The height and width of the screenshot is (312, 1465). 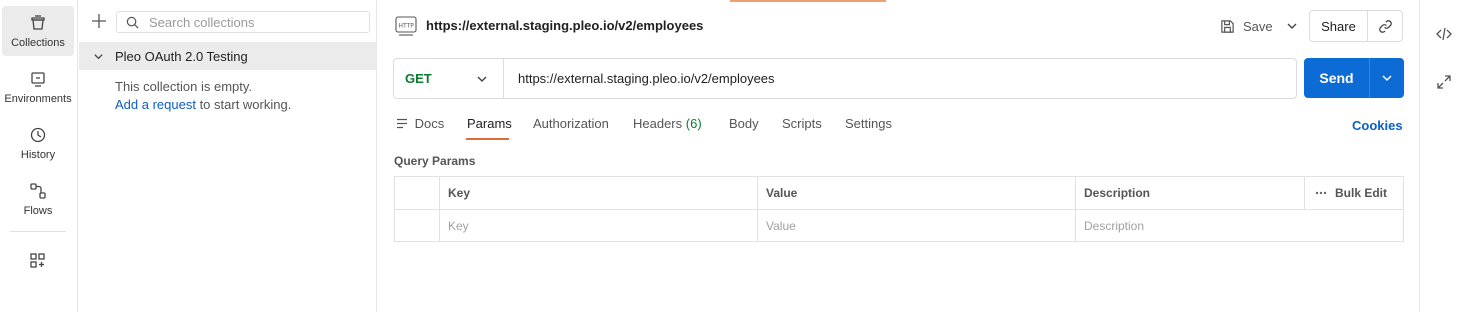 What do you see at coordinates (1339, 26) in the screenshot?
I see `share-button: Share` at bounding box center [1339, 26].